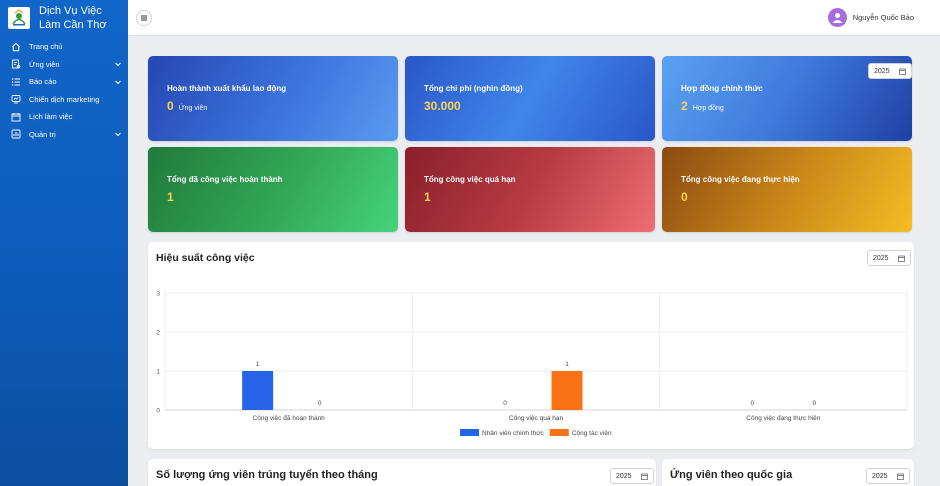 The image size is (940, 486). I want to click on logo-icon, so click(19, 18).